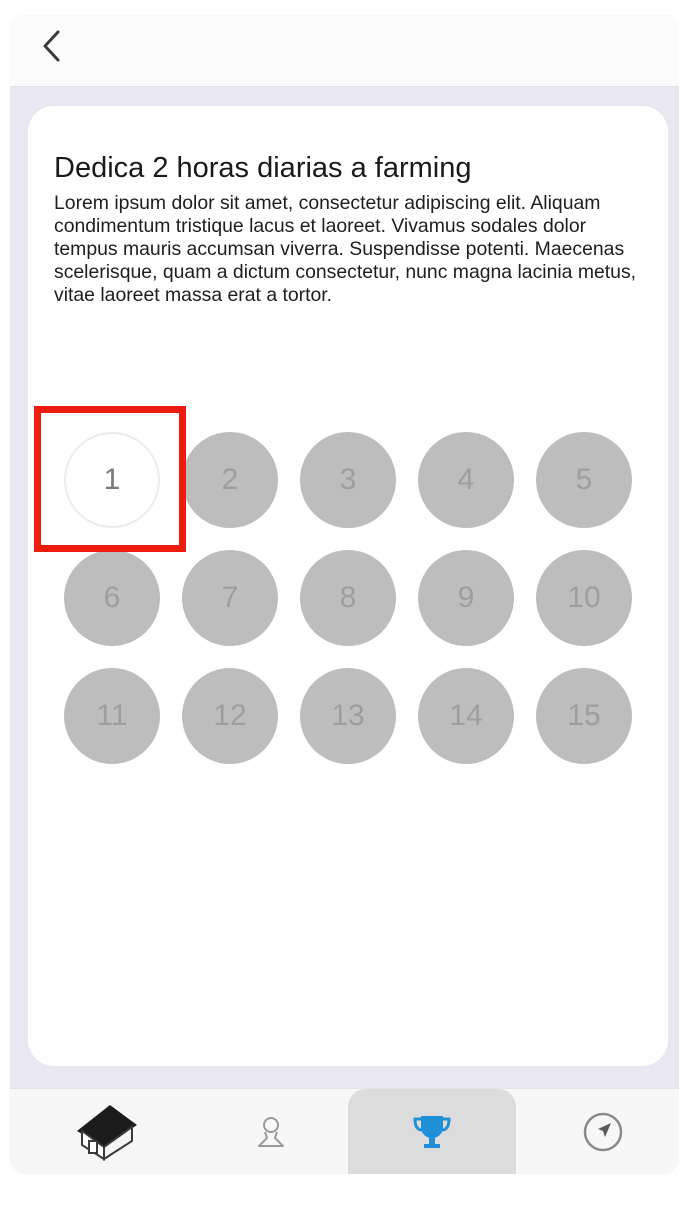 This screenshot has width=681, height=1208. I want to click on day-6-button: 6, so click(112, 598).